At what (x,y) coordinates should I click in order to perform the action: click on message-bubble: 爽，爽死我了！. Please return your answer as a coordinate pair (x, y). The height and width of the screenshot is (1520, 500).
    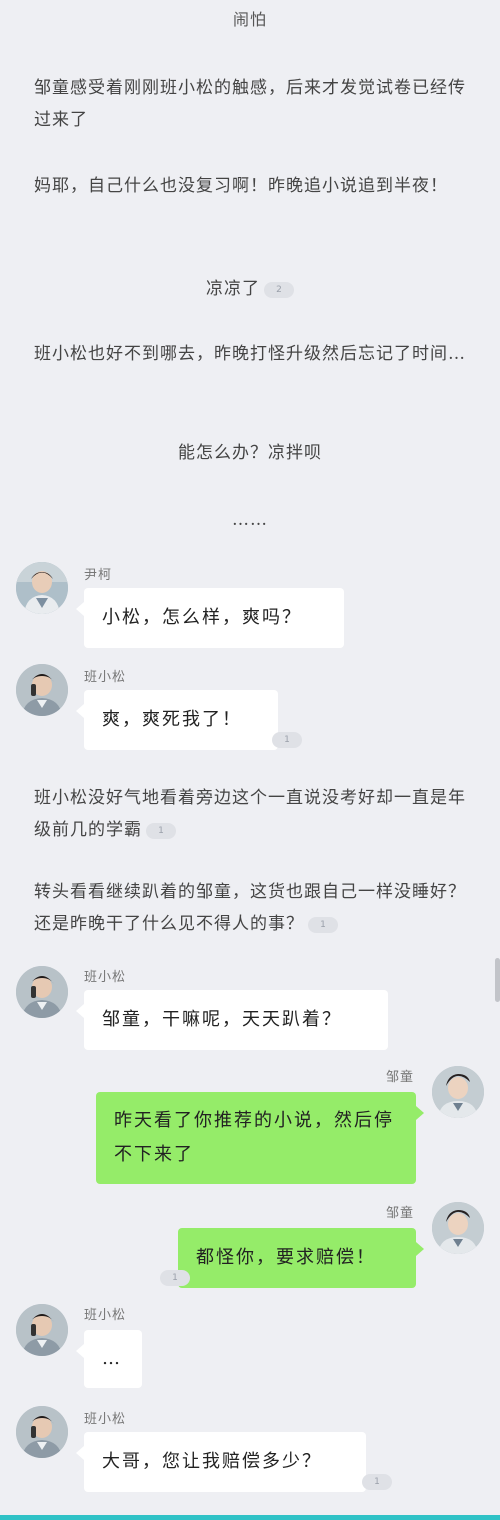
    Looking at the image, I should click on (177, 720).